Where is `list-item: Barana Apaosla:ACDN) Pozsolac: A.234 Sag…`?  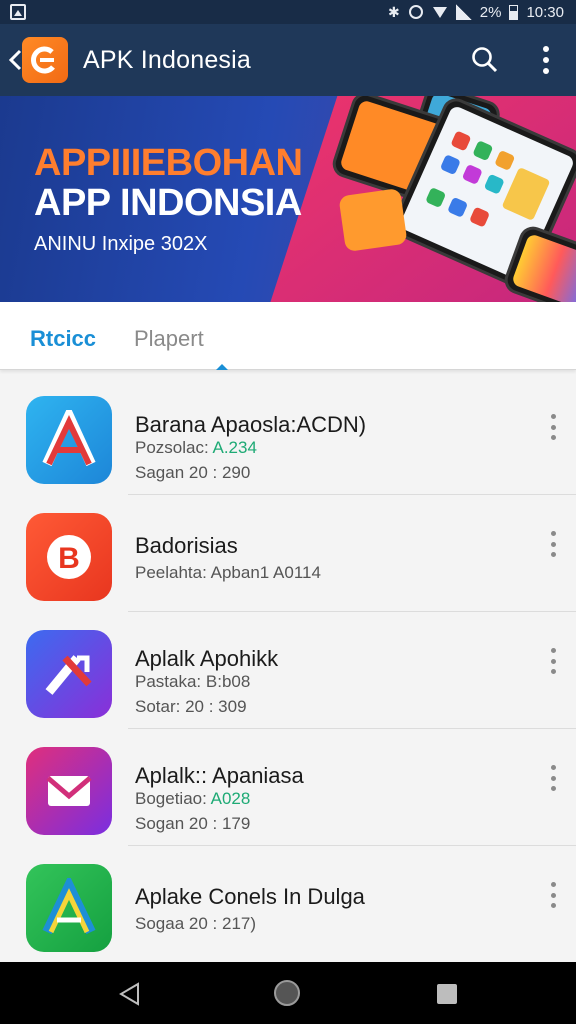 list-item: Barana Apaosla:ACDN) Pozsolac: A.234 Sag… is located at coordinates (288, 436).